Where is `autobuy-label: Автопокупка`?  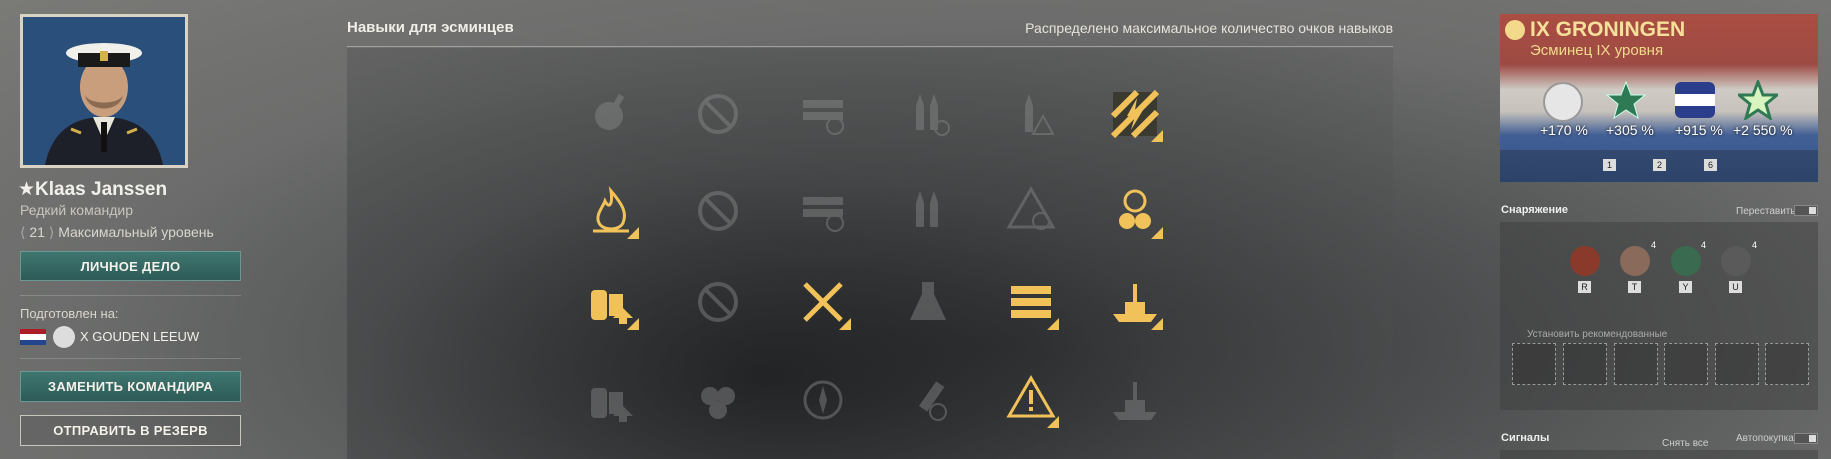
autobuy-label: Автопокупка is located at coordinates (1765, 438).